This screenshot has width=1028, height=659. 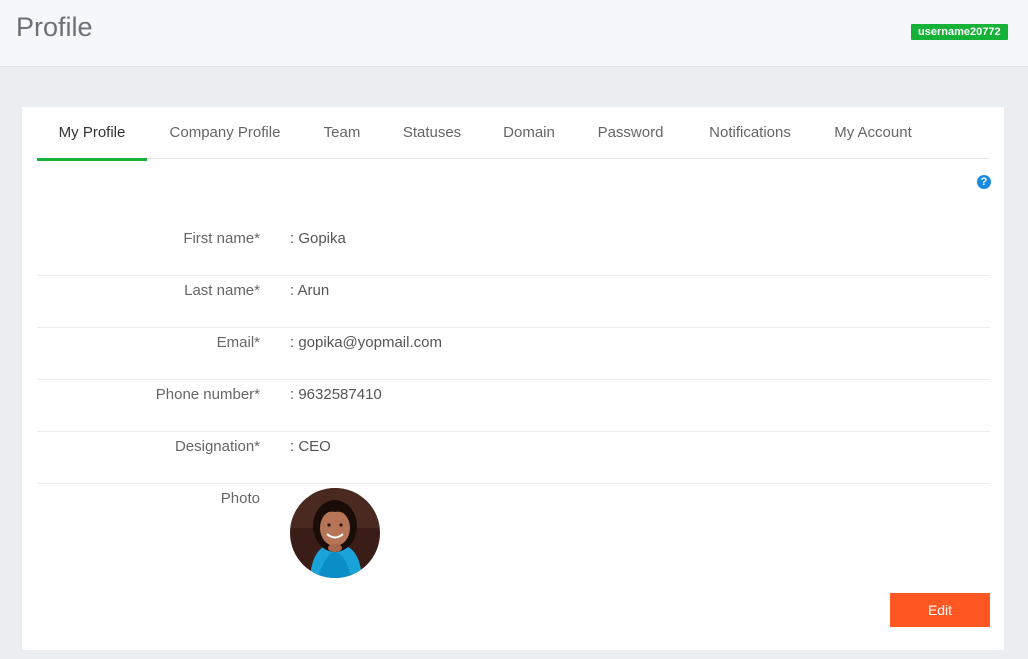 What do you see at coordinates (513, 250) in the screenshot?
I see `first-name-row: First name* : Gopika` at bounding box center [513, 250].